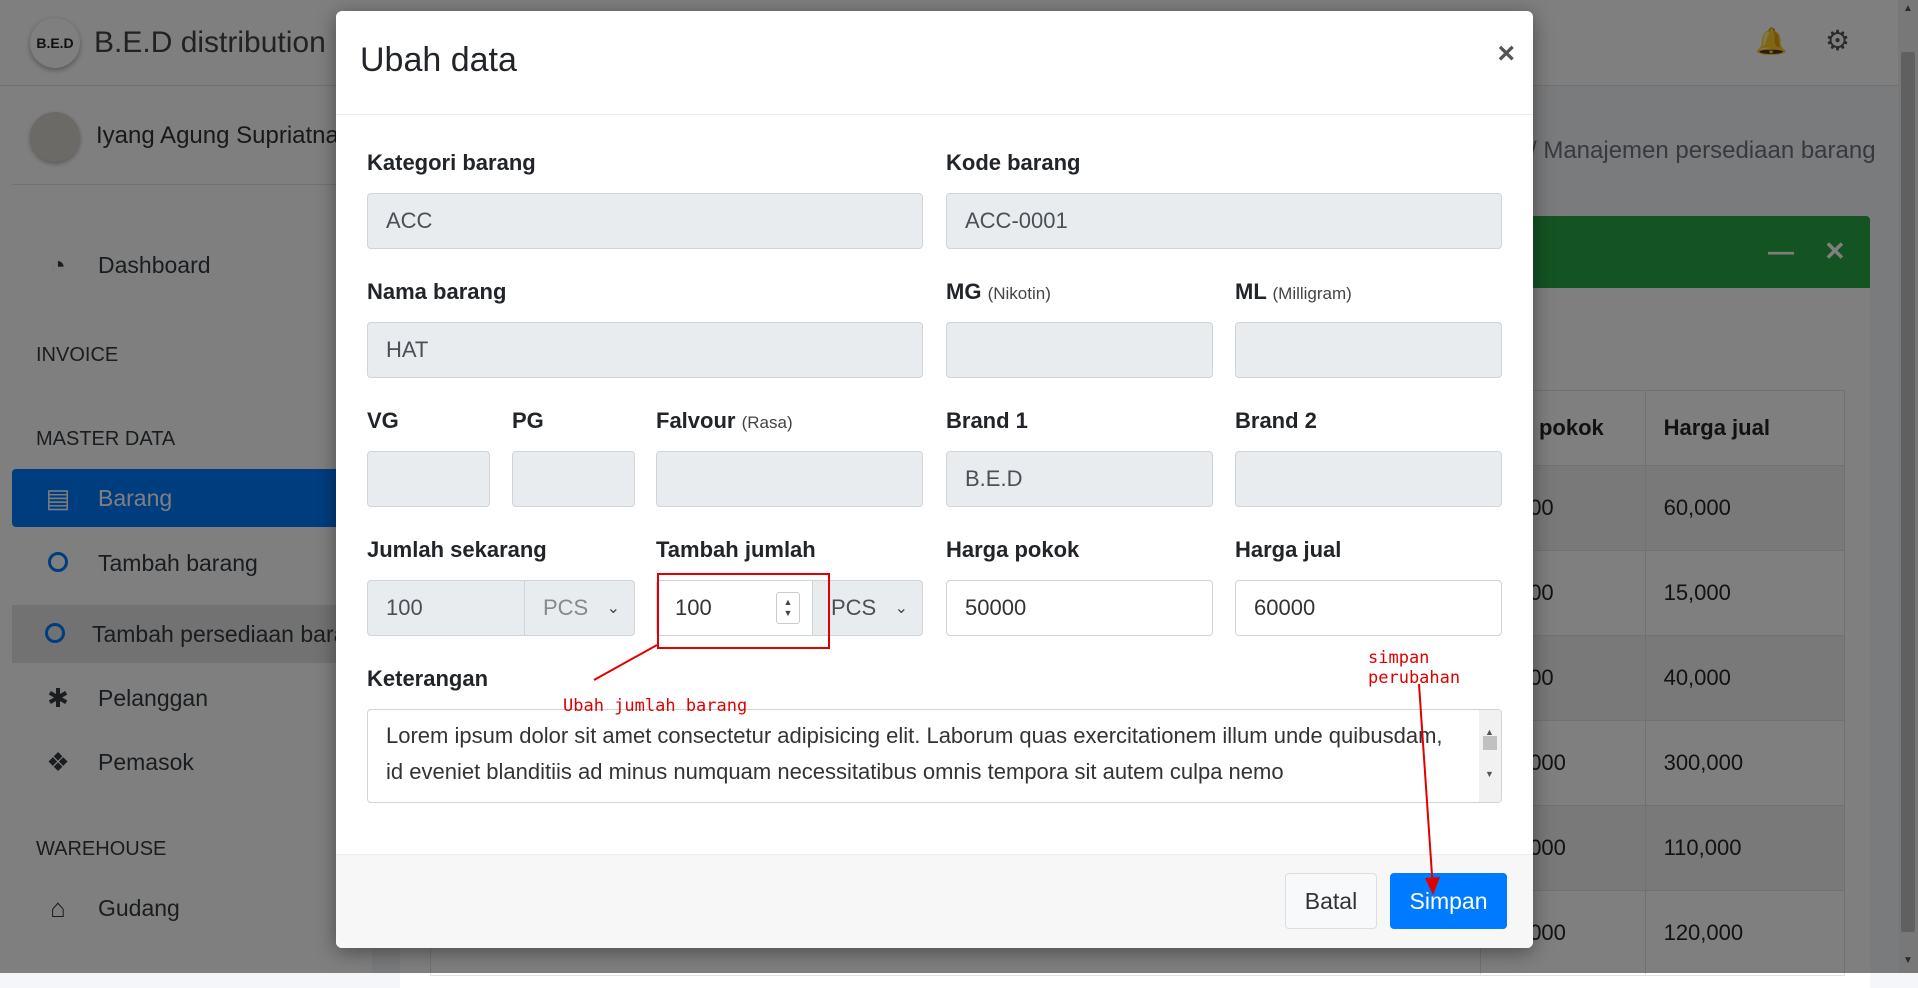  What do you see at coordinates (1368, 479) in the screenshot?
I see `brand2-field` at bounding box center [1368, 479].